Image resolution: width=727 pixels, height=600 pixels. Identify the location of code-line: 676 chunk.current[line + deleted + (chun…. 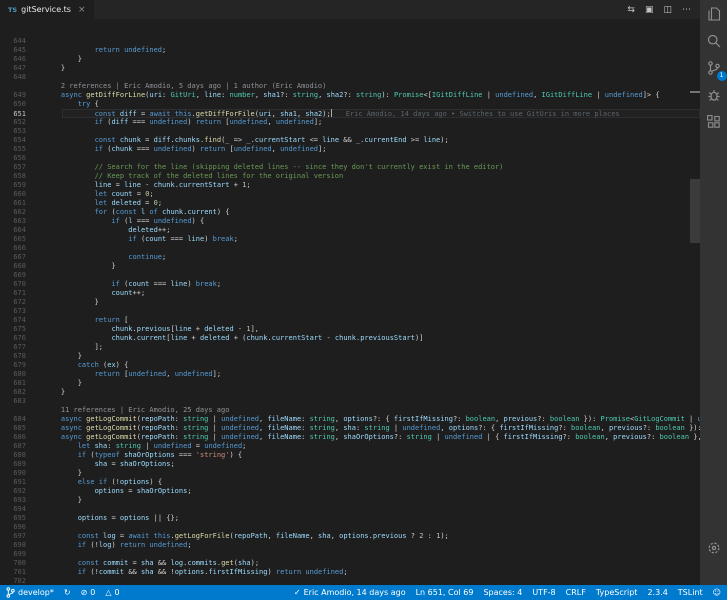
(350, 338).